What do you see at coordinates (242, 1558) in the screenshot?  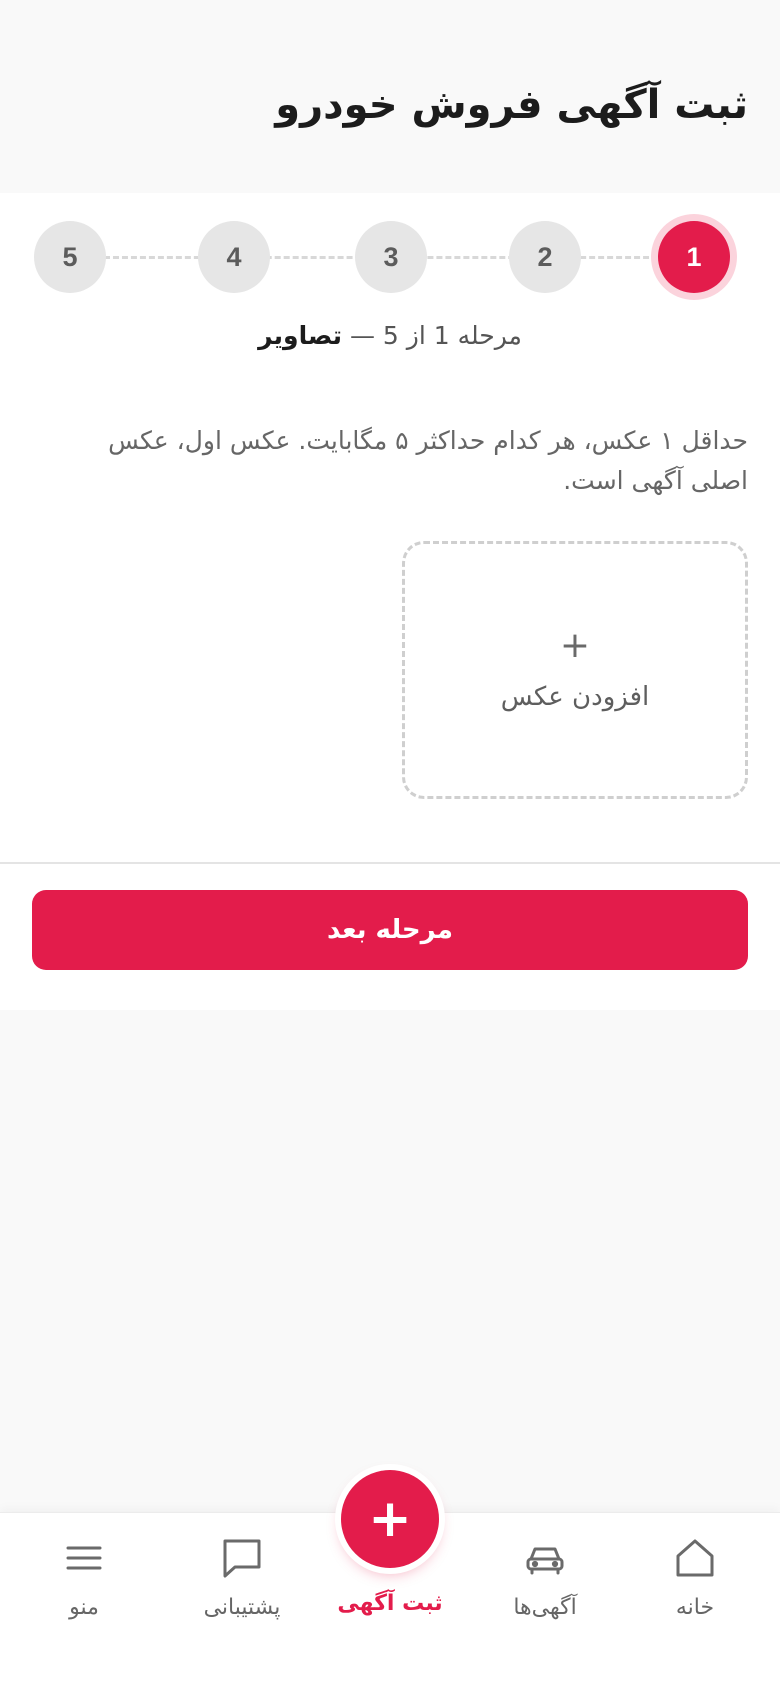 I see `chat-icon` at bounding box center [242, 1558].